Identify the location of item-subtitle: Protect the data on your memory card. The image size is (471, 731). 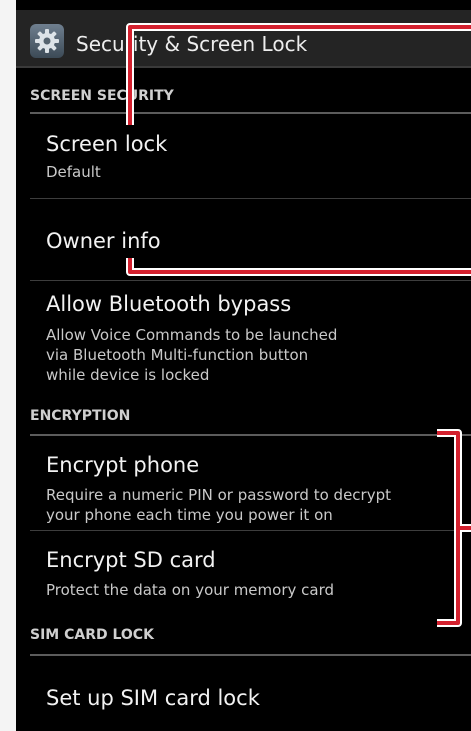
(190, 590).